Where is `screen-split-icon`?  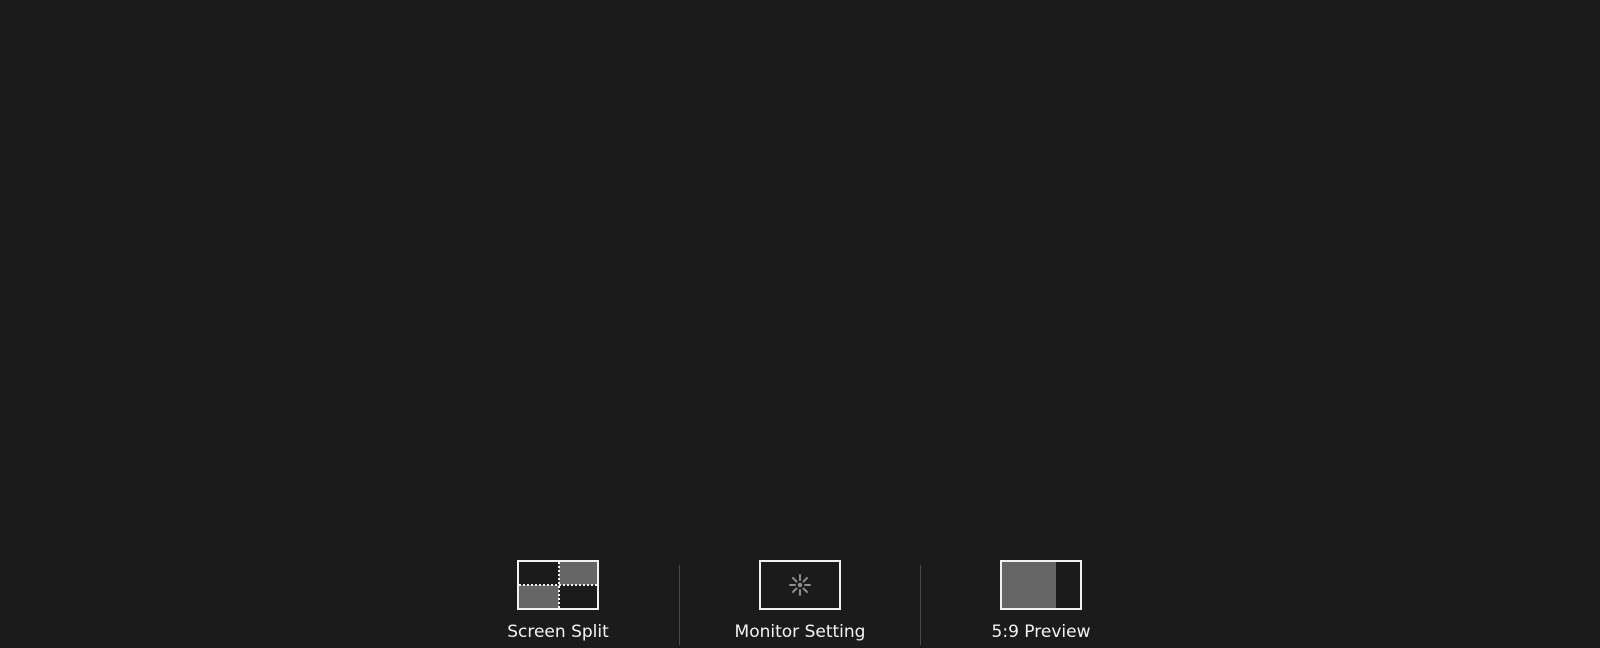 screen-split-icon is located at coordinates (558, 585).